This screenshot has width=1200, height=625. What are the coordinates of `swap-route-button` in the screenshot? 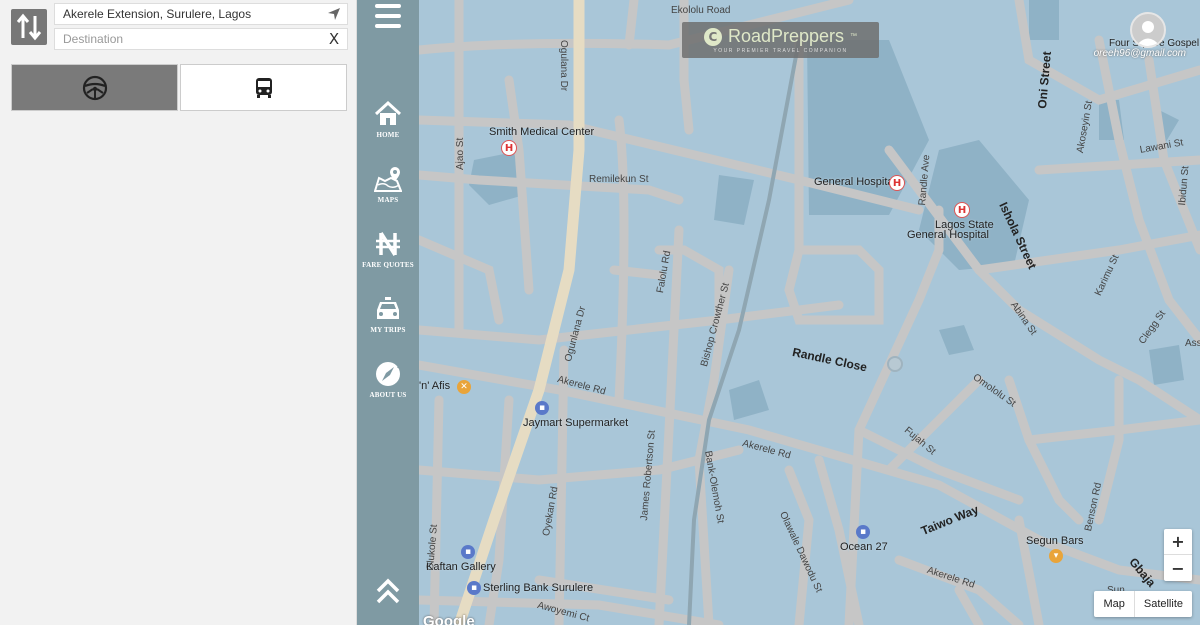 It's located at (29, 27).